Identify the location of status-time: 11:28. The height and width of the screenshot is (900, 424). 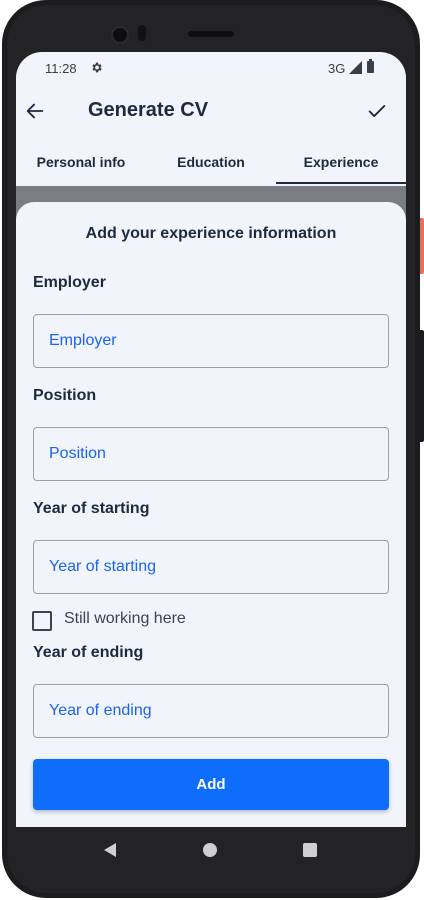
(61, 68).